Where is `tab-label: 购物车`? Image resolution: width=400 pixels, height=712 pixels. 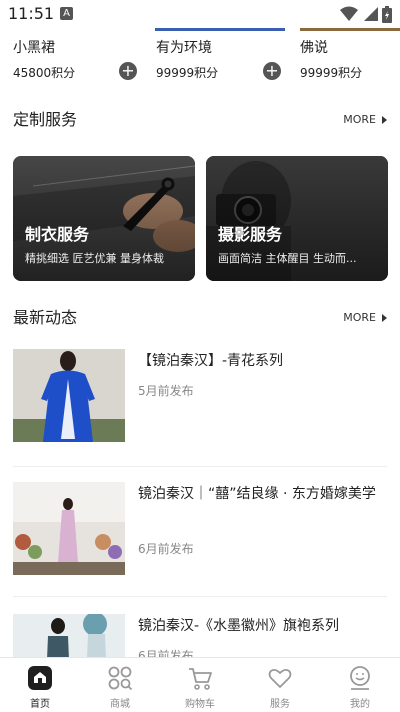
tab-label: 购物车 is located at coordinates (200, 704).